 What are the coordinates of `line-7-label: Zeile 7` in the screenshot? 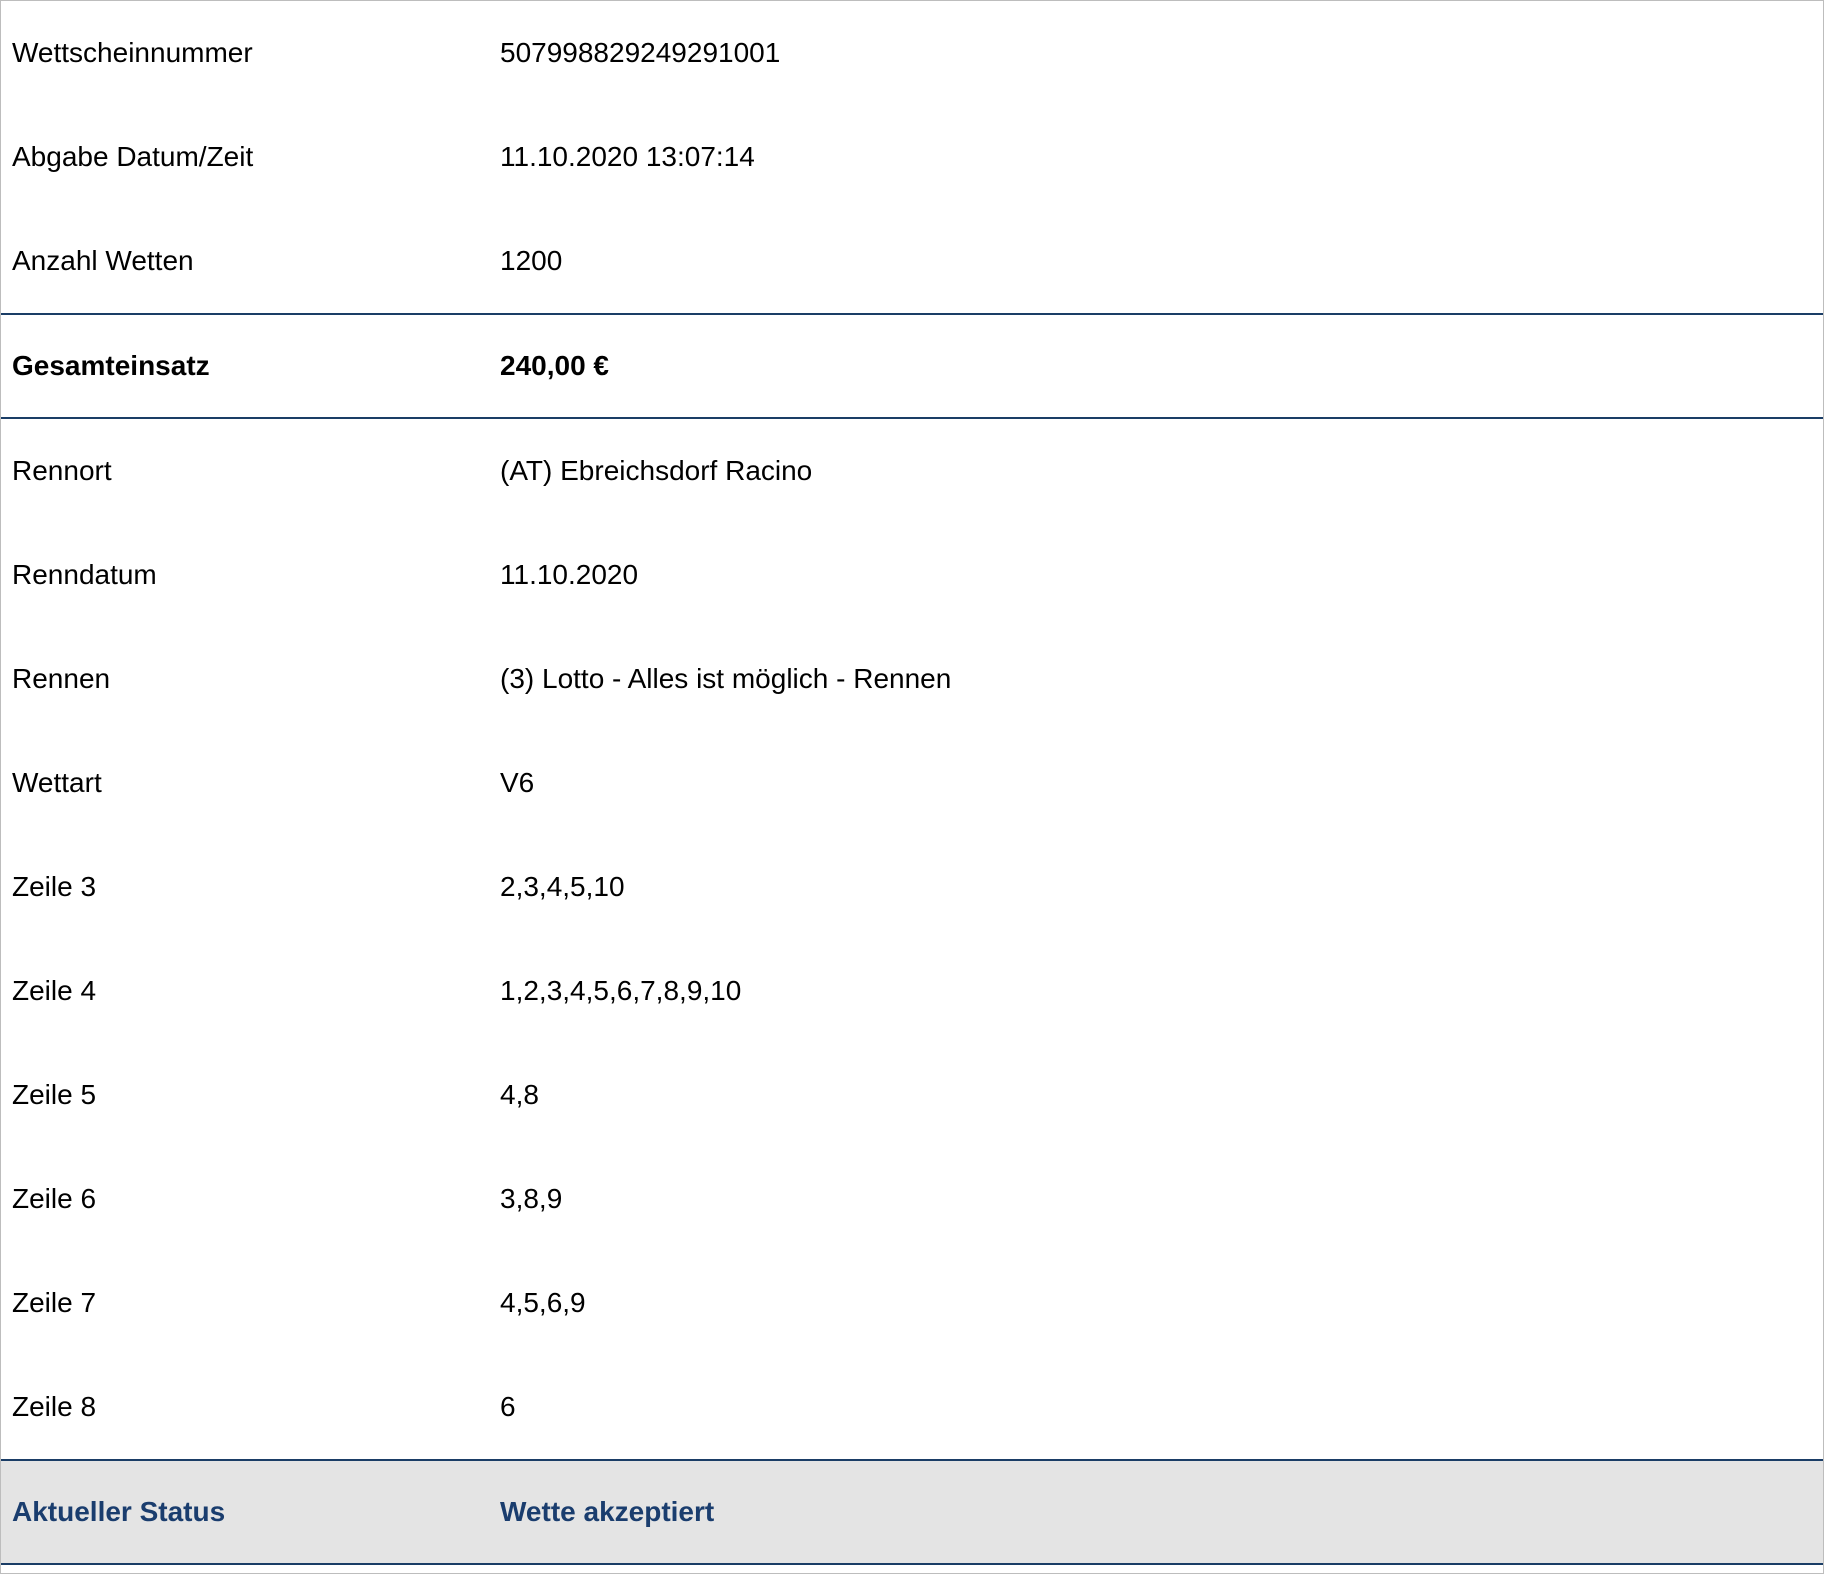 It's located at (54, 1302).